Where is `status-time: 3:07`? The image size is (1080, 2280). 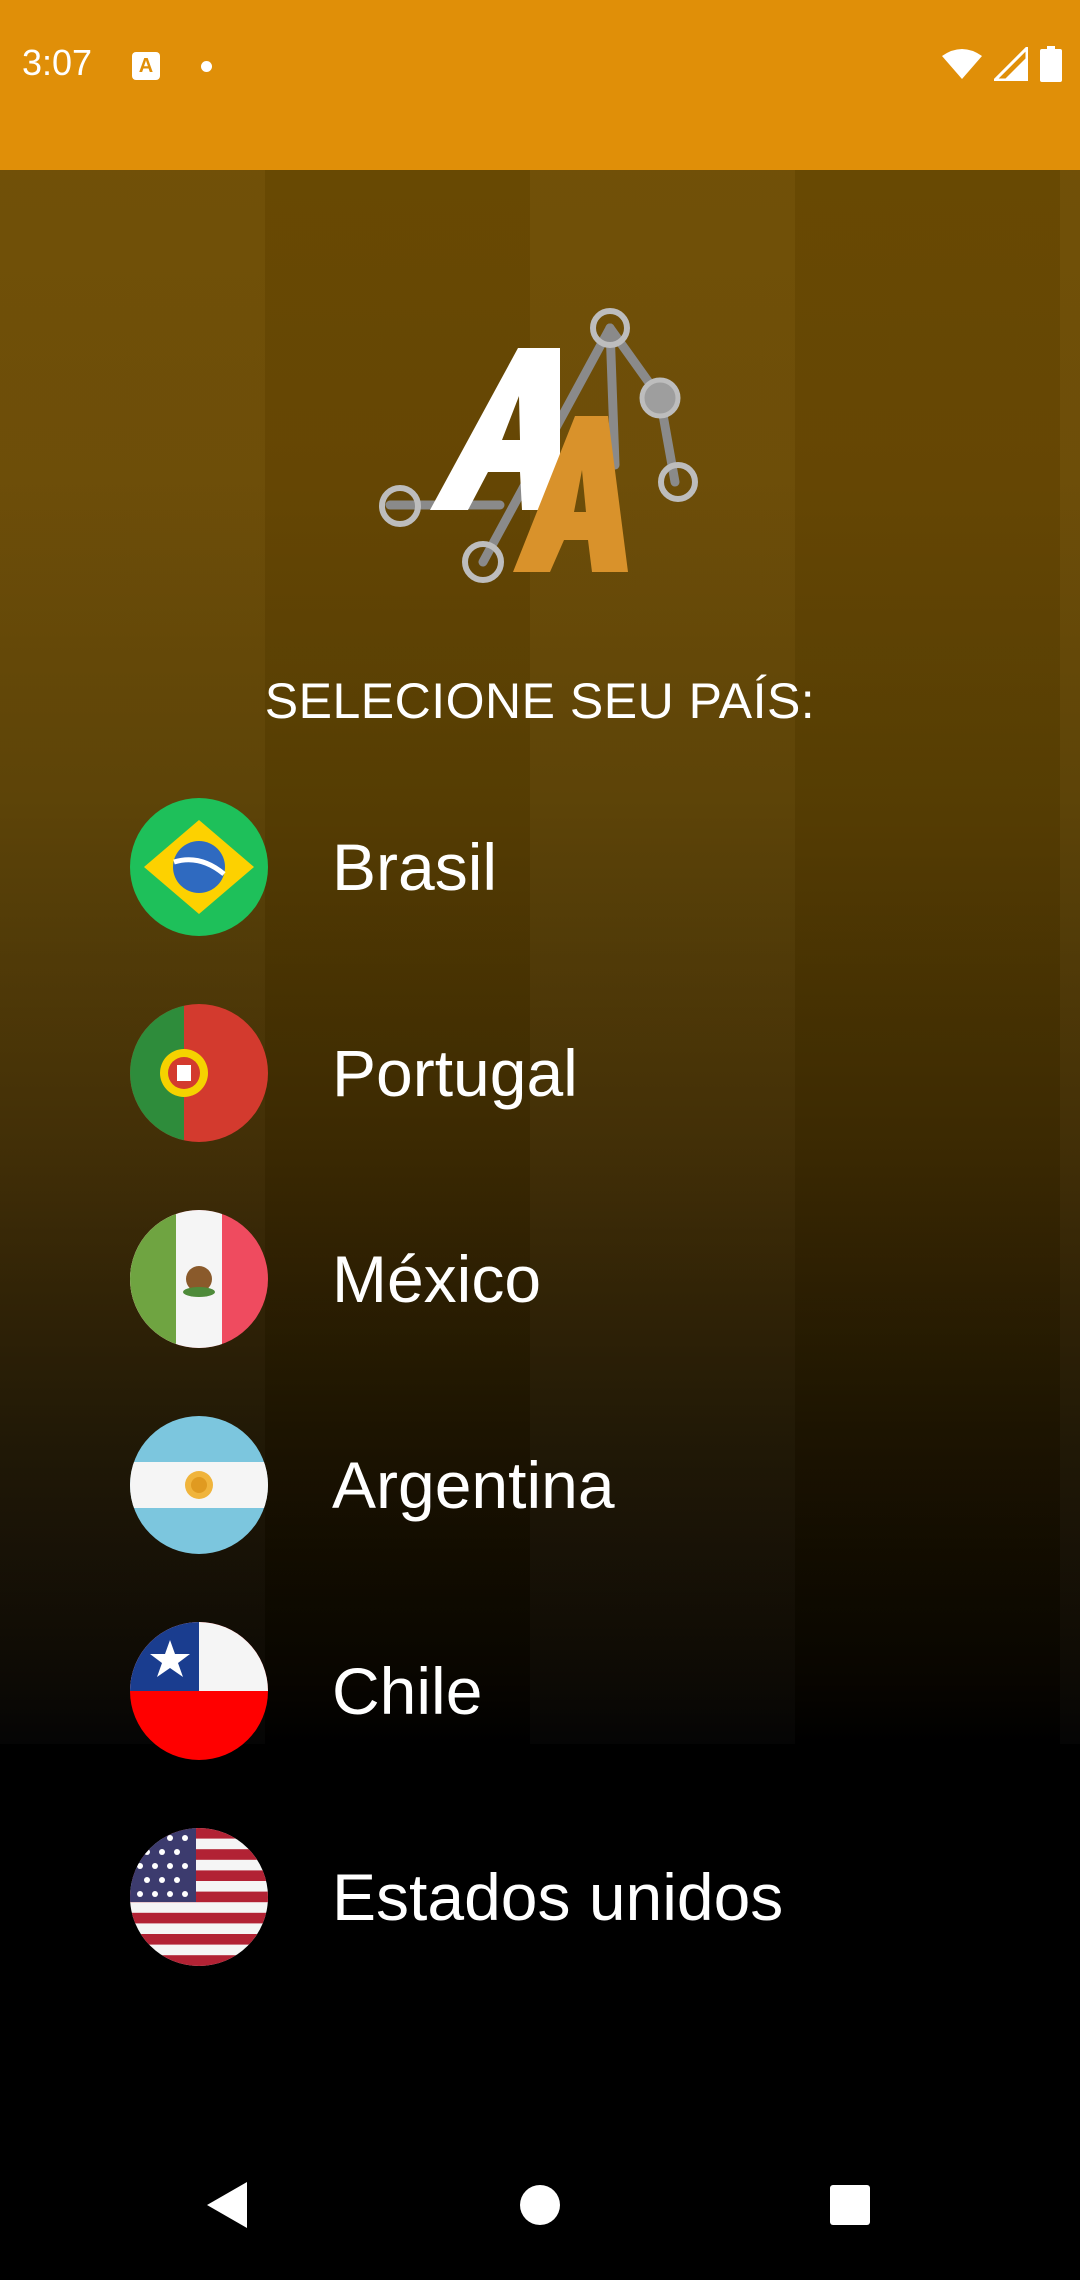 status-time: 3:07 is located at coordinates (57, 62).